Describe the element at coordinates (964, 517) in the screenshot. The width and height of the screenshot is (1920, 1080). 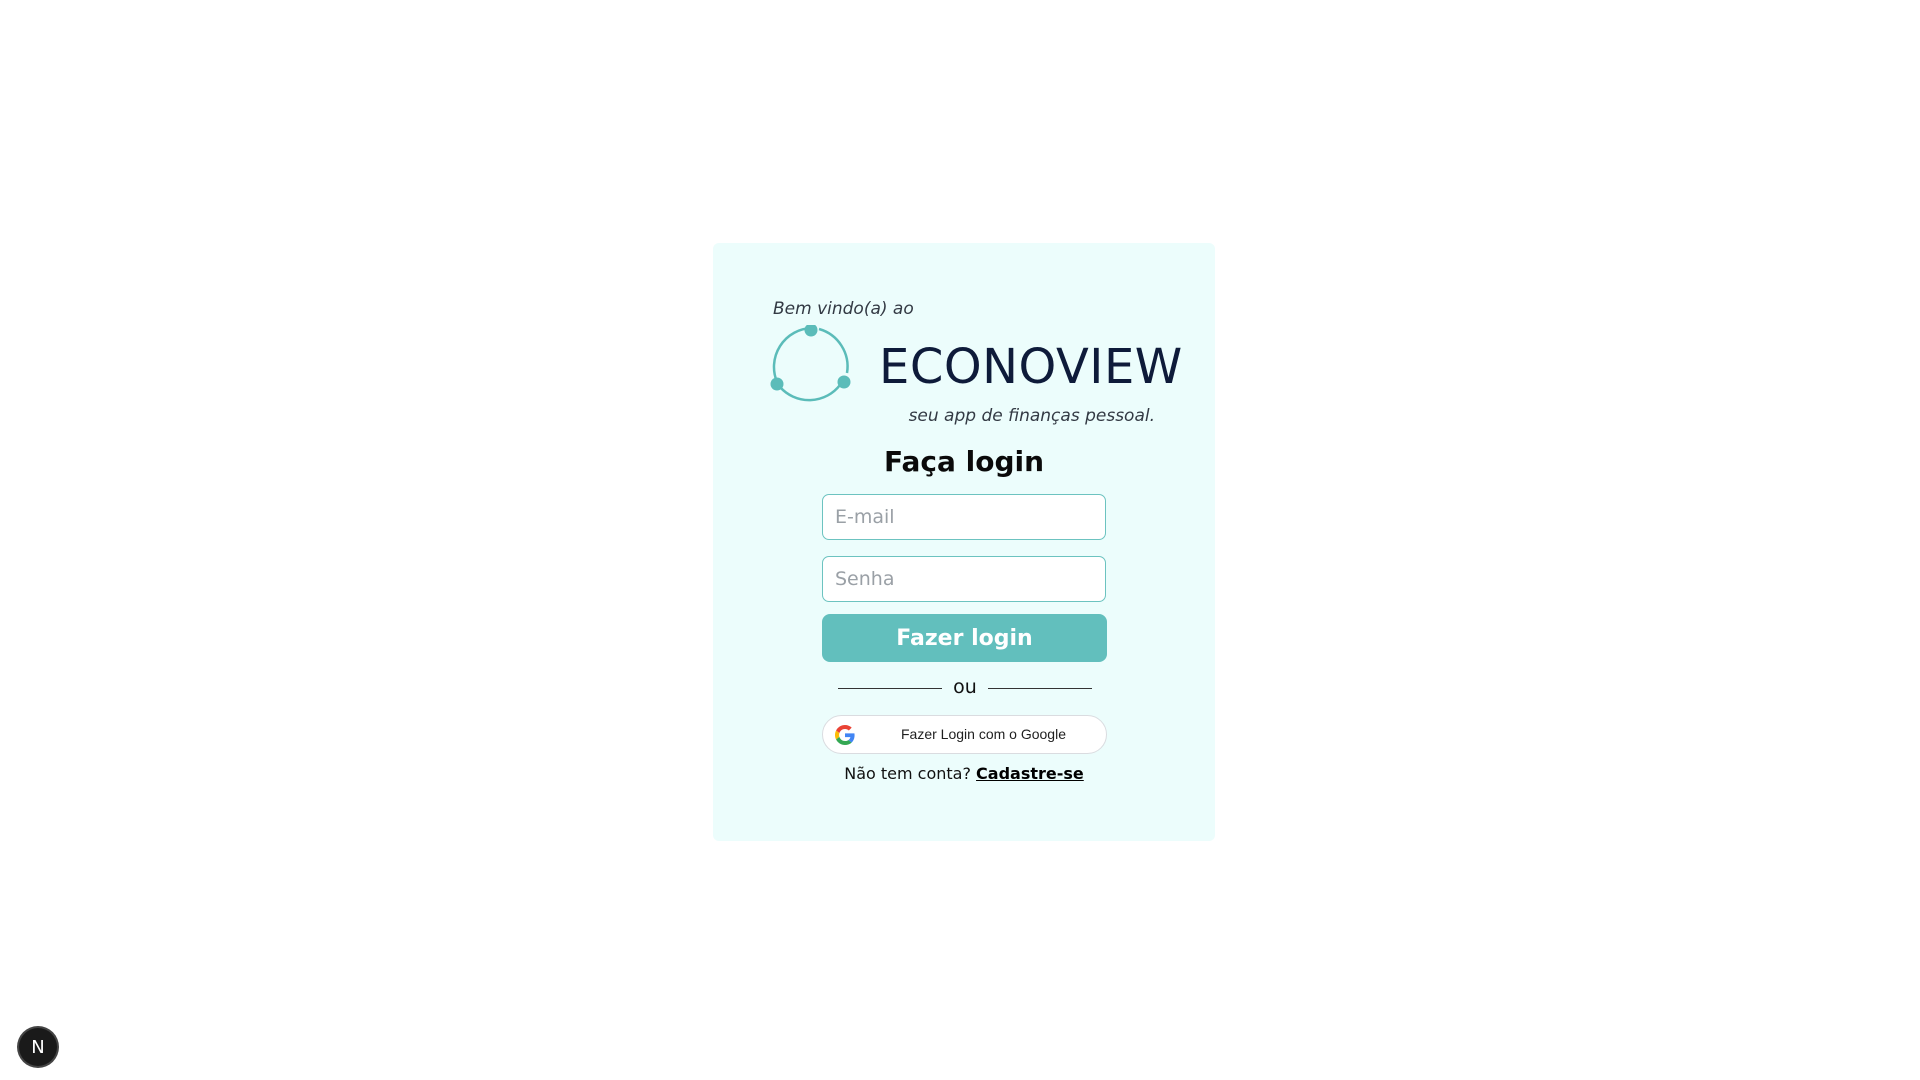
I see `email-field` at that location.